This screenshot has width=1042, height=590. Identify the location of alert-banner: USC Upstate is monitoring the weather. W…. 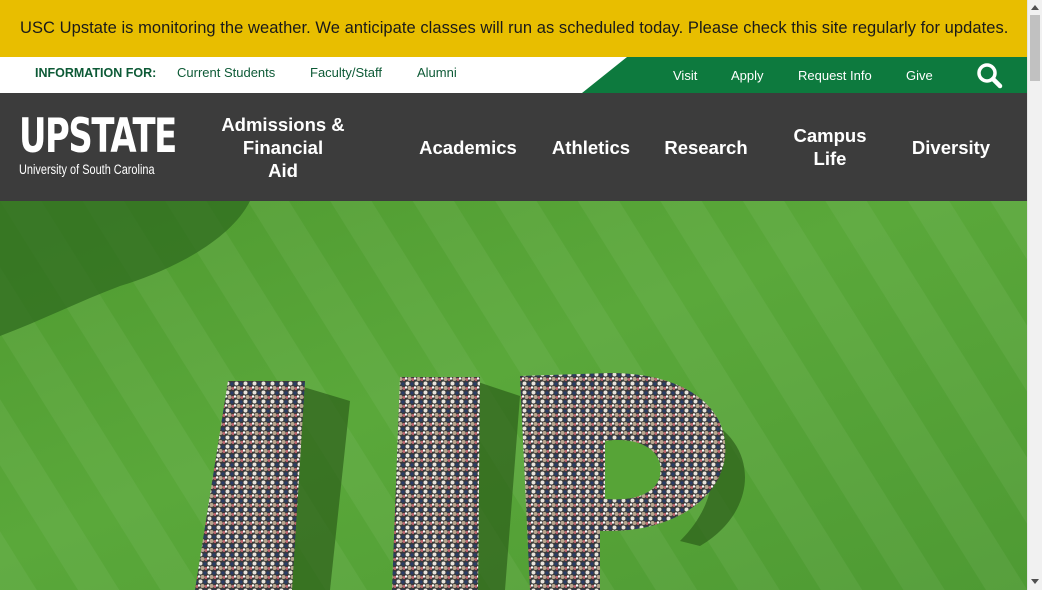
(513, 28).